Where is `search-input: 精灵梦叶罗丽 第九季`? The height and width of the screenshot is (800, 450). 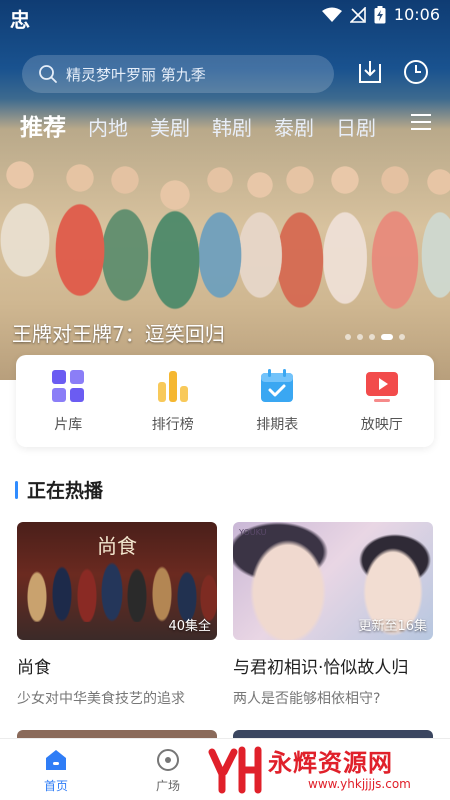
search-input: 精灵梦叶罗丽 第九季 is located at coordinates (178, 74).